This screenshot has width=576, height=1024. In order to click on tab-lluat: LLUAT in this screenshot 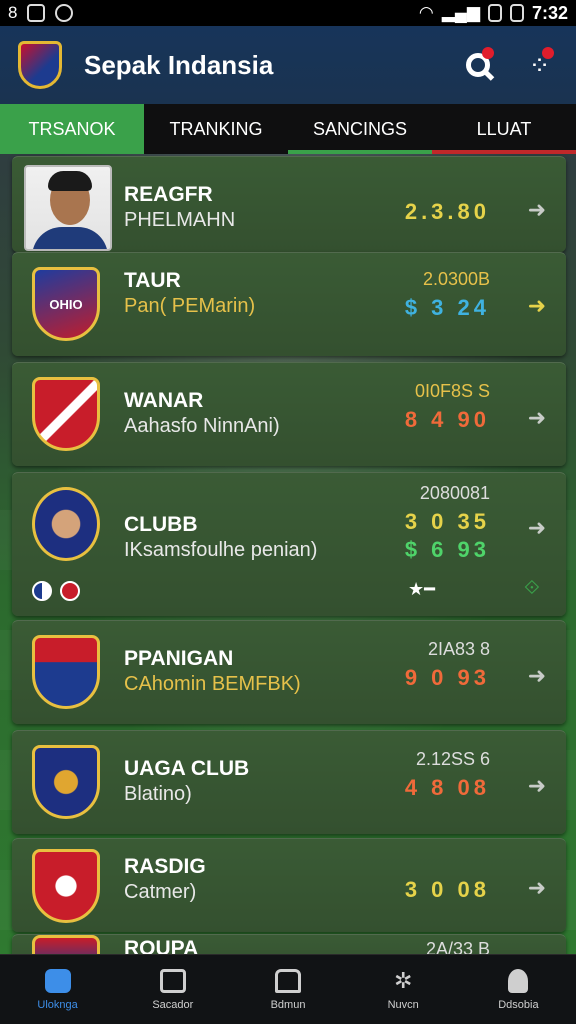, I will do `click(504, 129)`.